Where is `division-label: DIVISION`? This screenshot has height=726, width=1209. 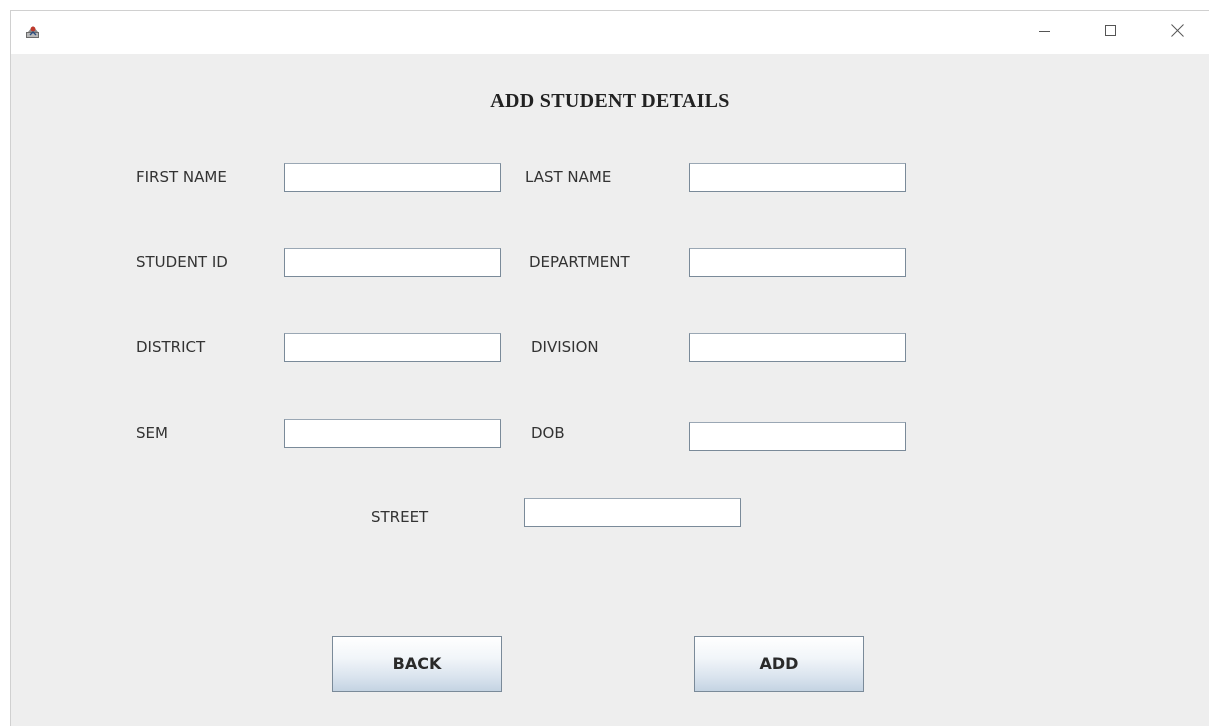
division-label: DIVISION is located at coordinates (565, 347).